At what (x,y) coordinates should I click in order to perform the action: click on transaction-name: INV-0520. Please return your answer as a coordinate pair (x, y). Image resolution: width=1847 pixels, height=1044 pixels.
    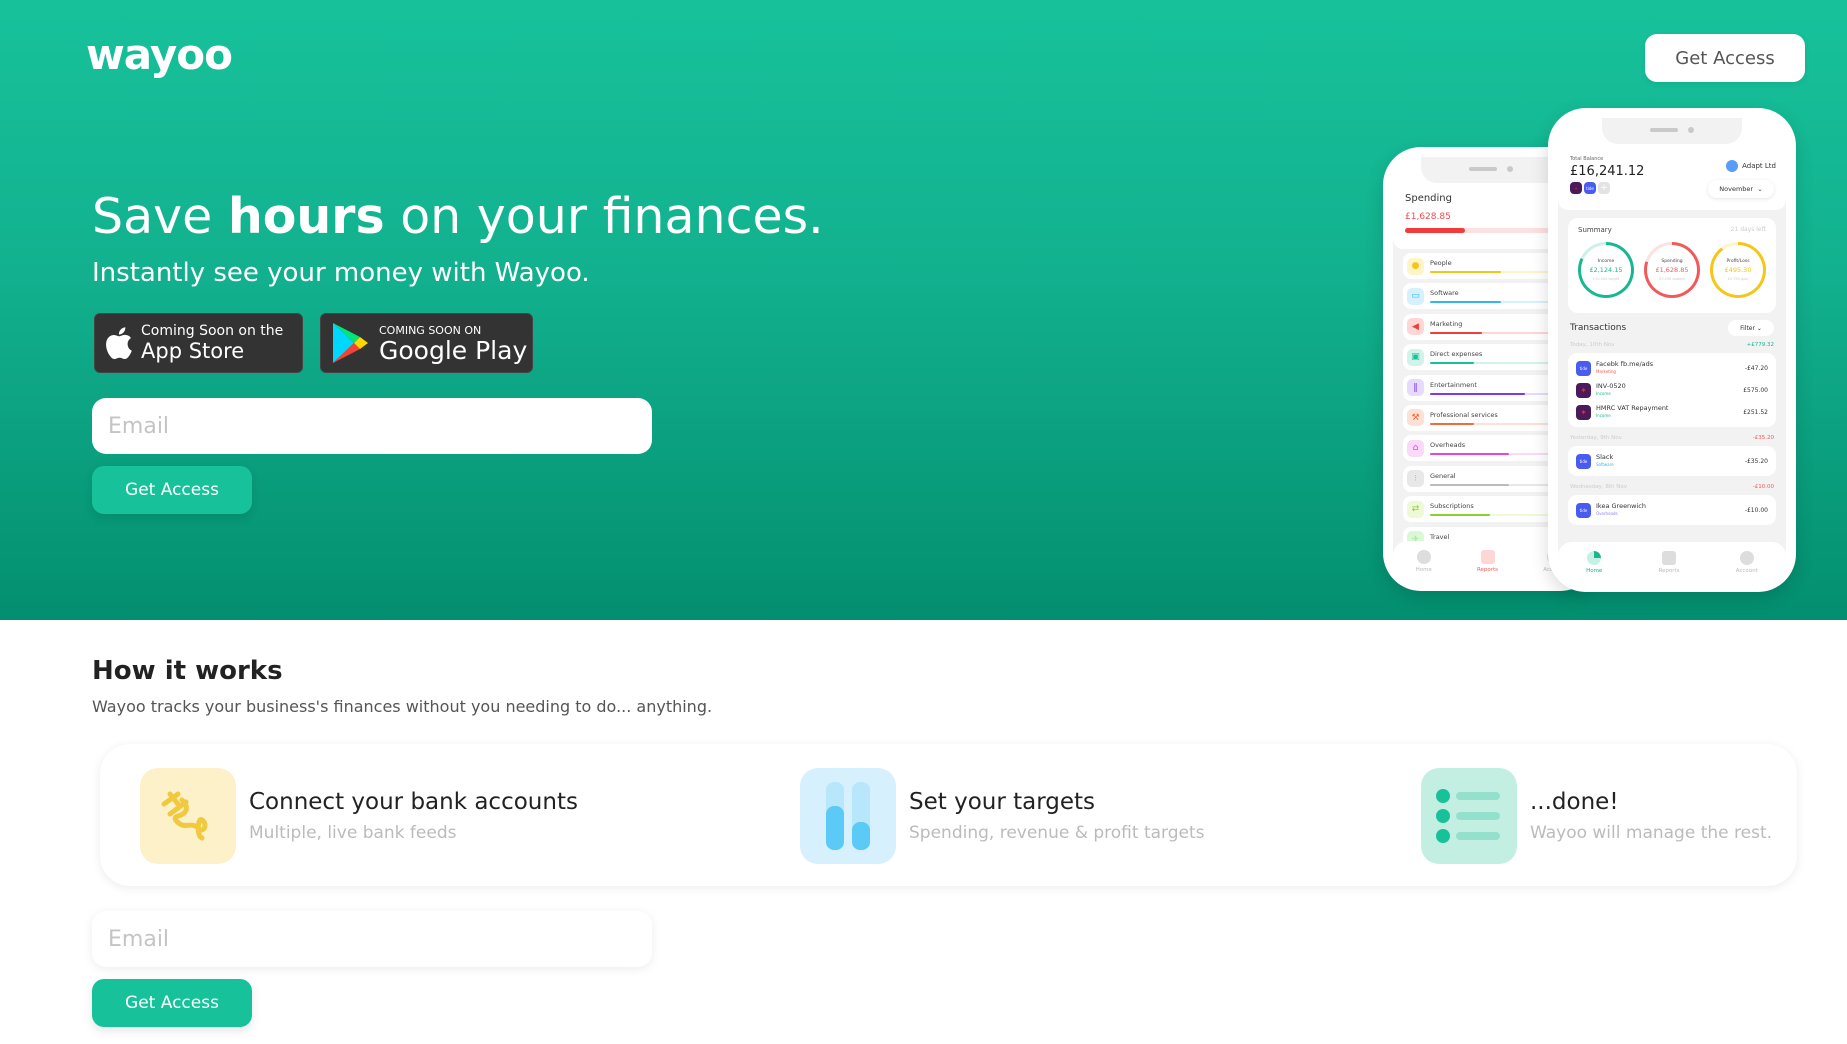
    Looking at the image, I should click on (1611, 386).